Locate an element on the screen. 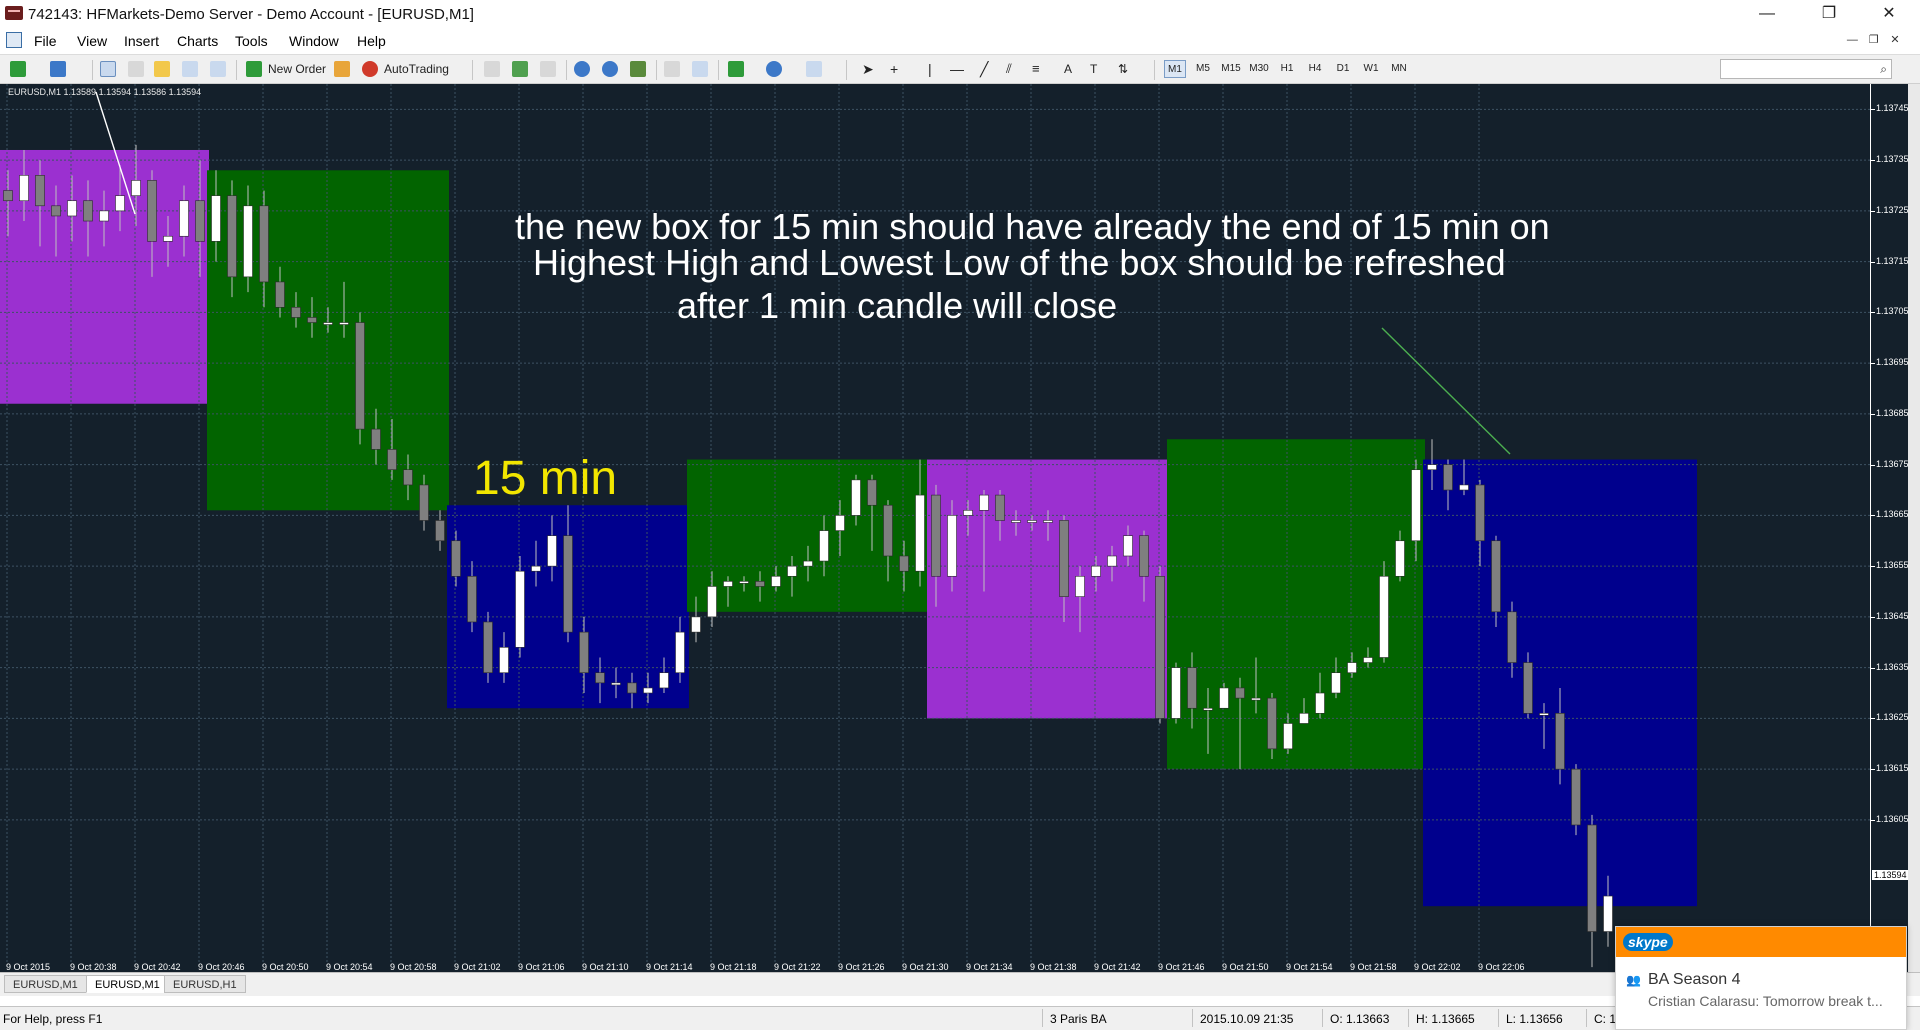  tab-eurusd-m1-b: EURUSD,M1 is located at coordinates (127, 984).